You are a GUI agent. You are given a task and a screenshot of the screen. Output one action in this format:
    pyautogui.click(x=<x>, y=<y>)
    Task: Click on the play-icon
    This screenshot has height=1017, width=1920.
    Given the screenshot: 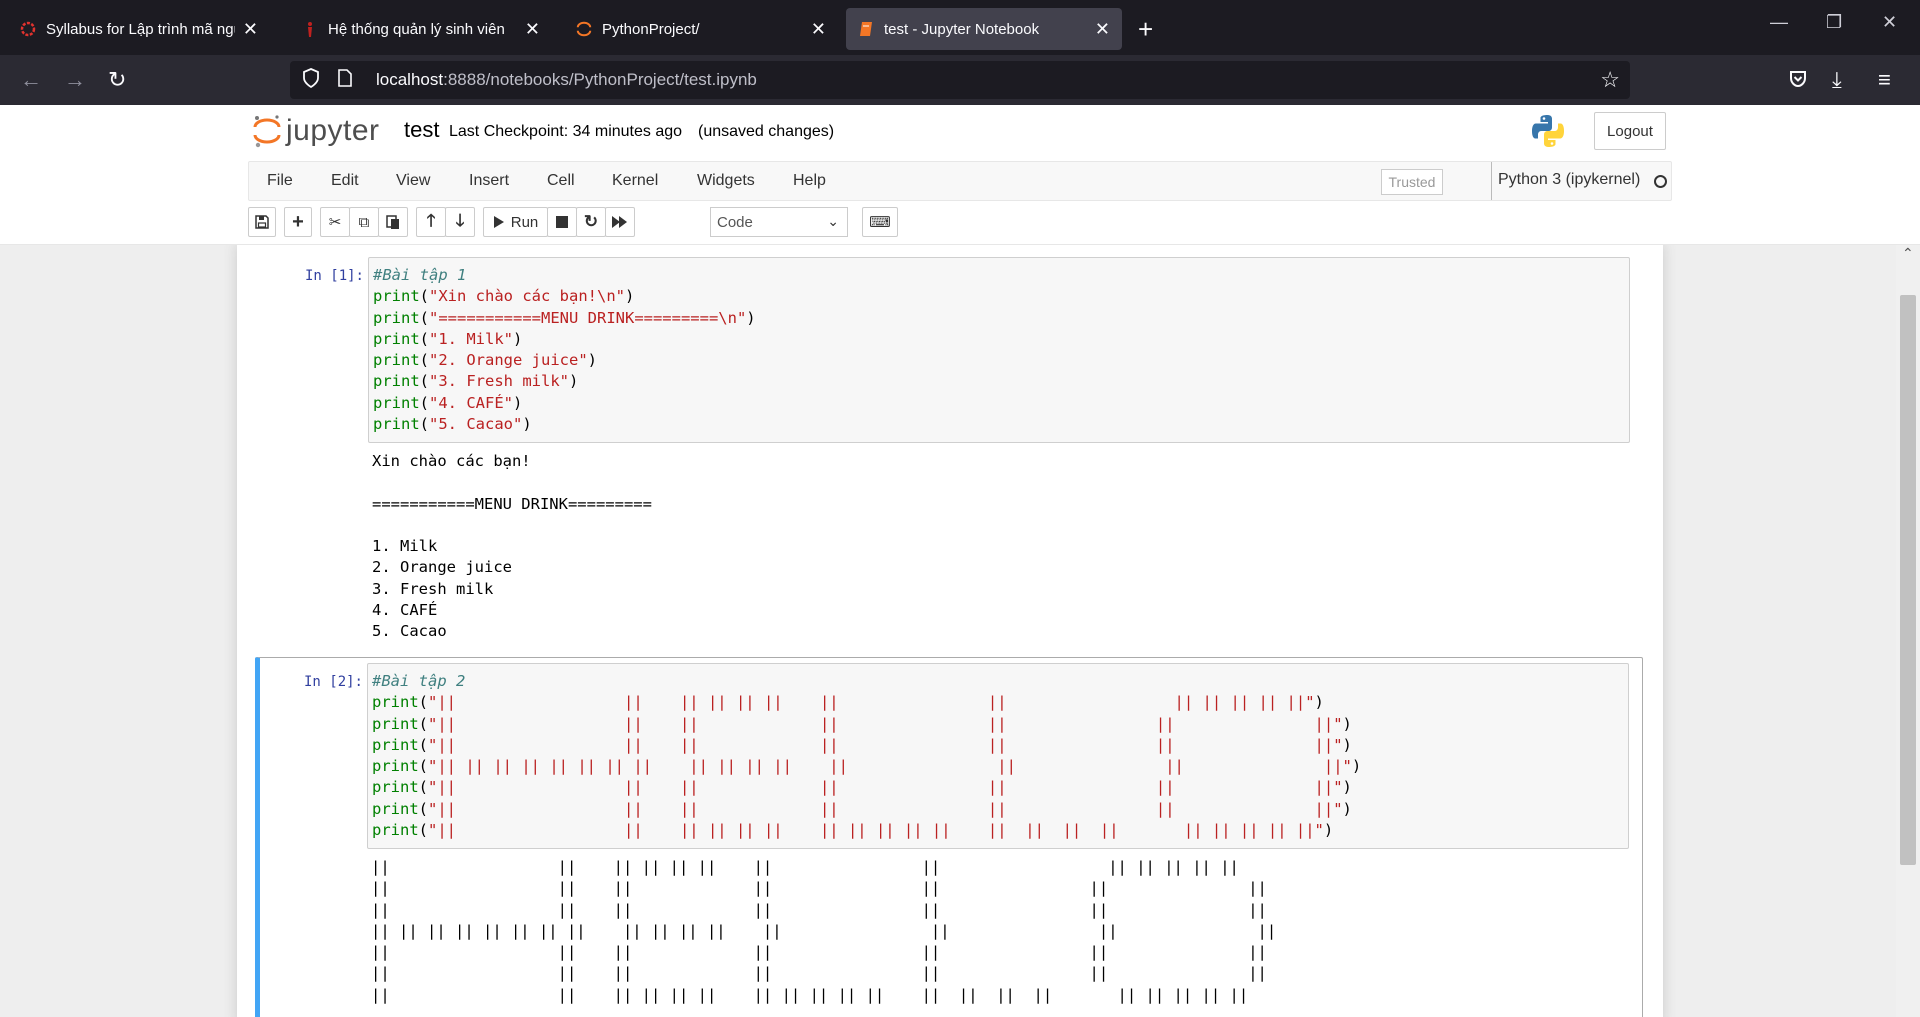 What is the action you would take?
    pyautogui.click(x=498, y=222)
    